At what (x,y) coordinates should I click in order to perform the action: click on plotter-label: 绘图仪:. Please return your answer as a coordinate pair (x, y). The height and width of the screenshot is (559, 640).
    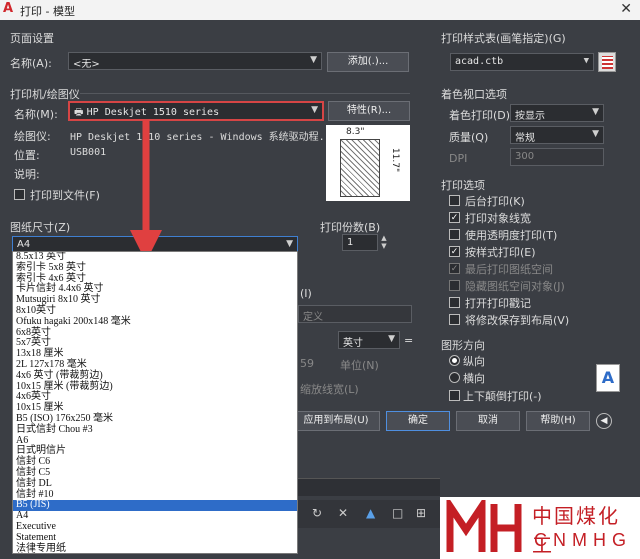
    Looking at the image, I should click on (32, 136).